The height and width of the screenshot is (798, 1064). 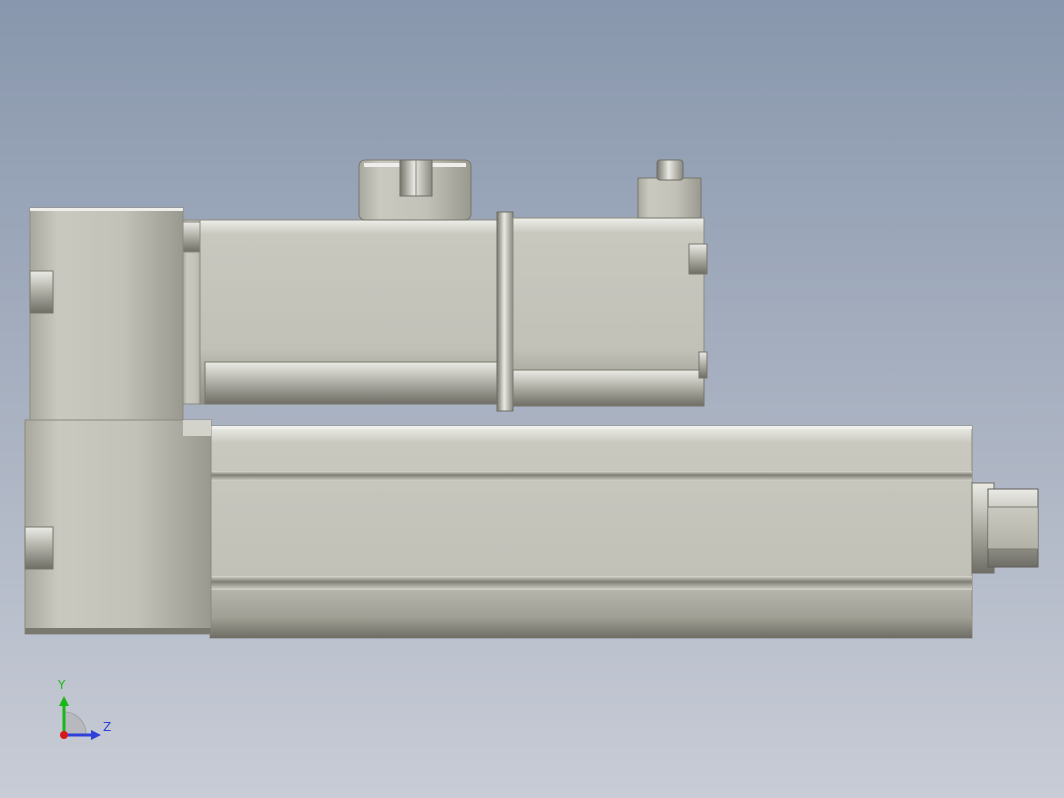 I want to click on triad-z-label: Z, so click(x=107, y=727).